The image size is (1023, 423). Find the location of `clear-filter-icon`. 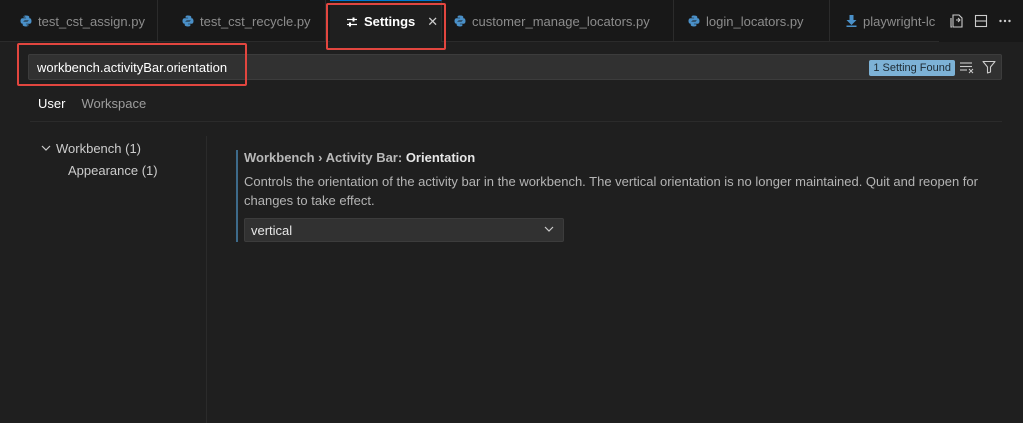

clear-filter-icon is located at coordinates (967, 69).